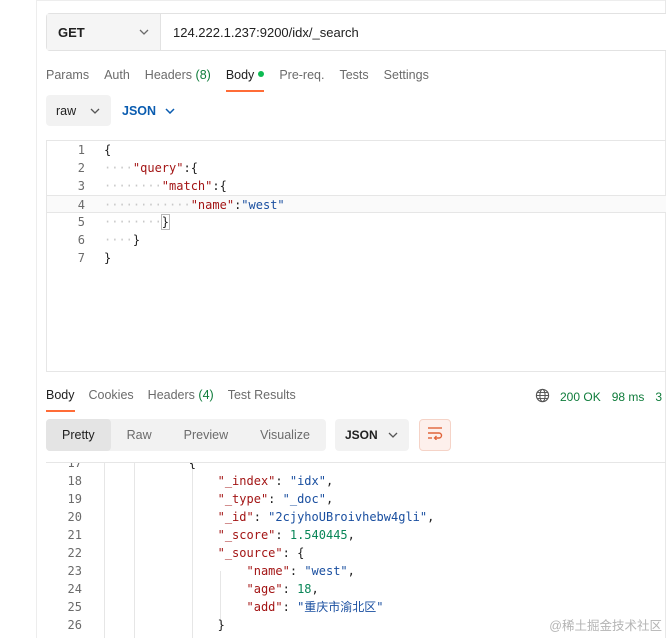 This screenshot has height=638, width=666. I want to click on line-number: 4, so click(81, 205).